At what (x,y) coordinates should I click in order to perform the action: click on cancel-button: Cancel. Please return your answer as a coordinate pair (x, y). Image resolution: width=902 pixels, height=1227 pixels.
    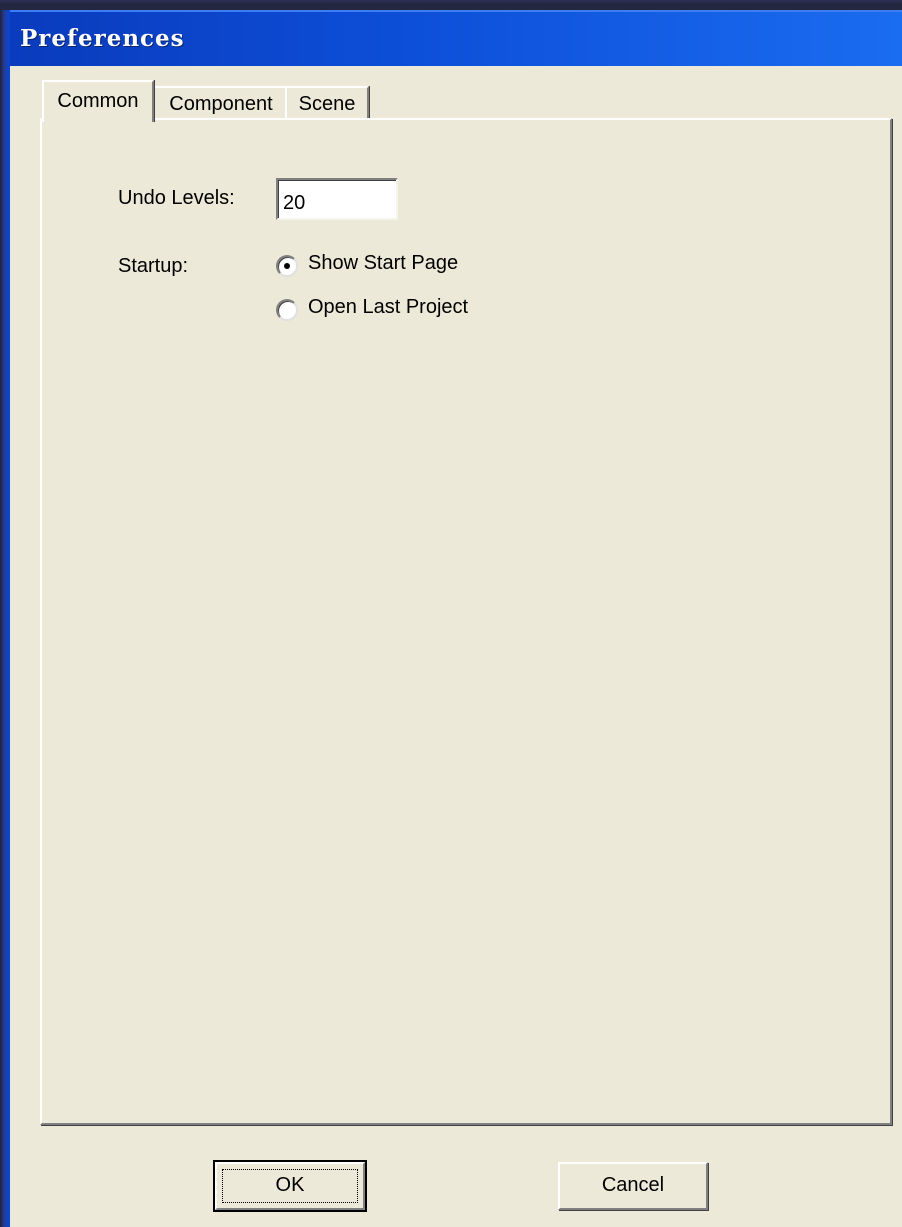
    Looking at the image, I should click on (633, 1186).